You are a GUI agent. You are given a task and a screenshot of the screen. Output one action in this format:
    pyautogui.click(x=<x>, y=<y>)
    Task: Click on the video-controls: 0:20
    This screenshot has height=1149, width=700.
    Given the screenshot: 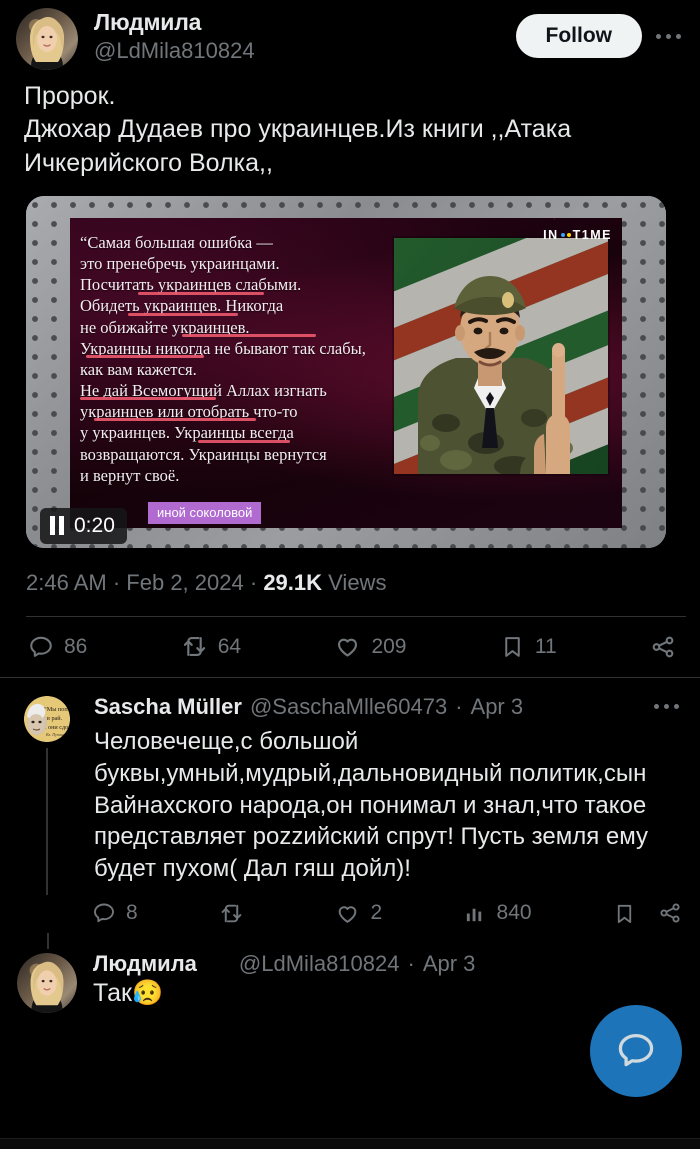 What is the action you would take?
    pyautogui.click(x=83, y=525)
    